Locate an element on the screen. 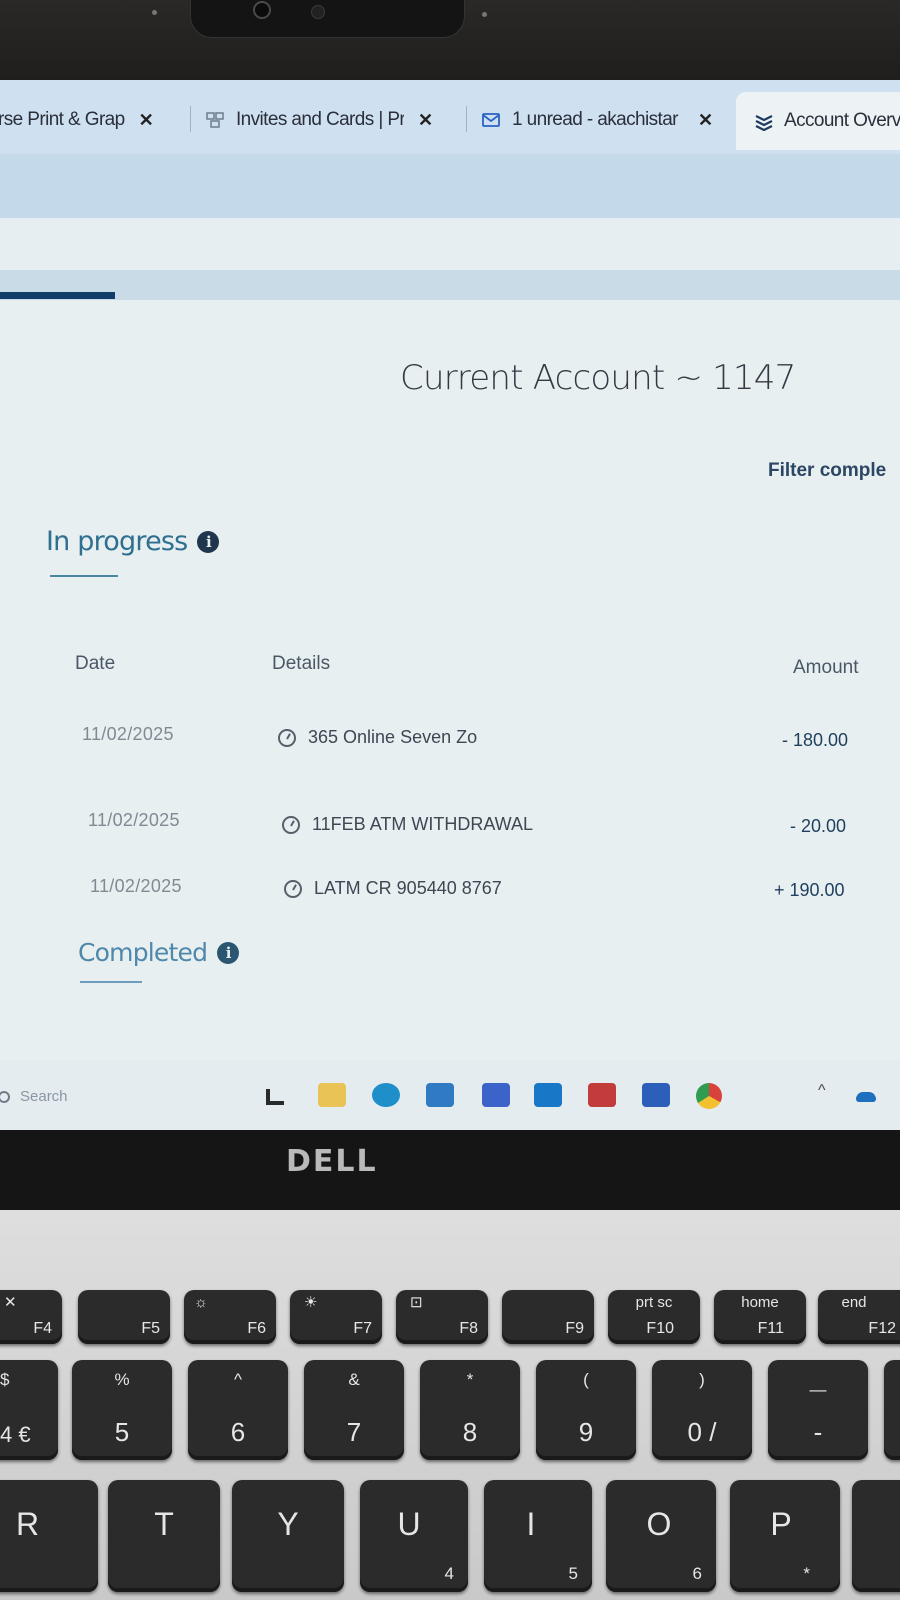  transaction-details: 365 Online Seven Zo is located at coordinates (377, 737).